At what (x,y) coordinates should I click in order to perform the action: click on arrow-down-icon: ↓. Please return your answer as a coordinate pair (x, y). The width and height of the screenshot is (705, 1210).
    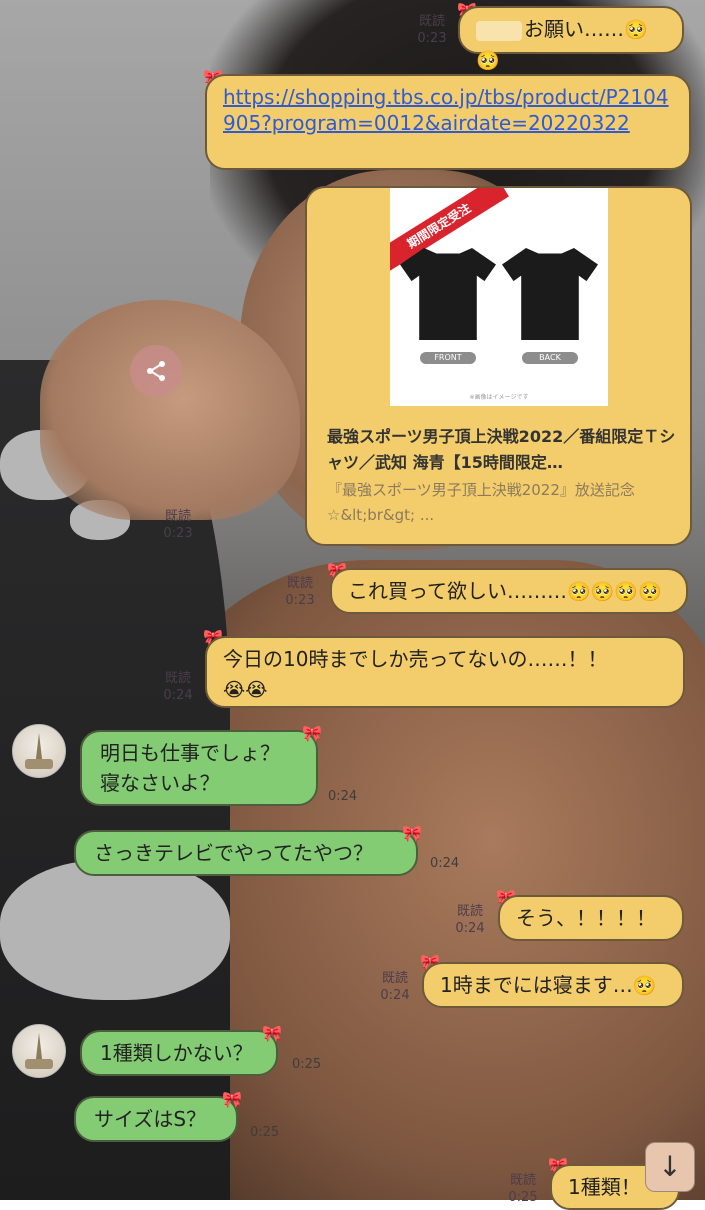
    Looking at the image, I should click on (670, 1167).